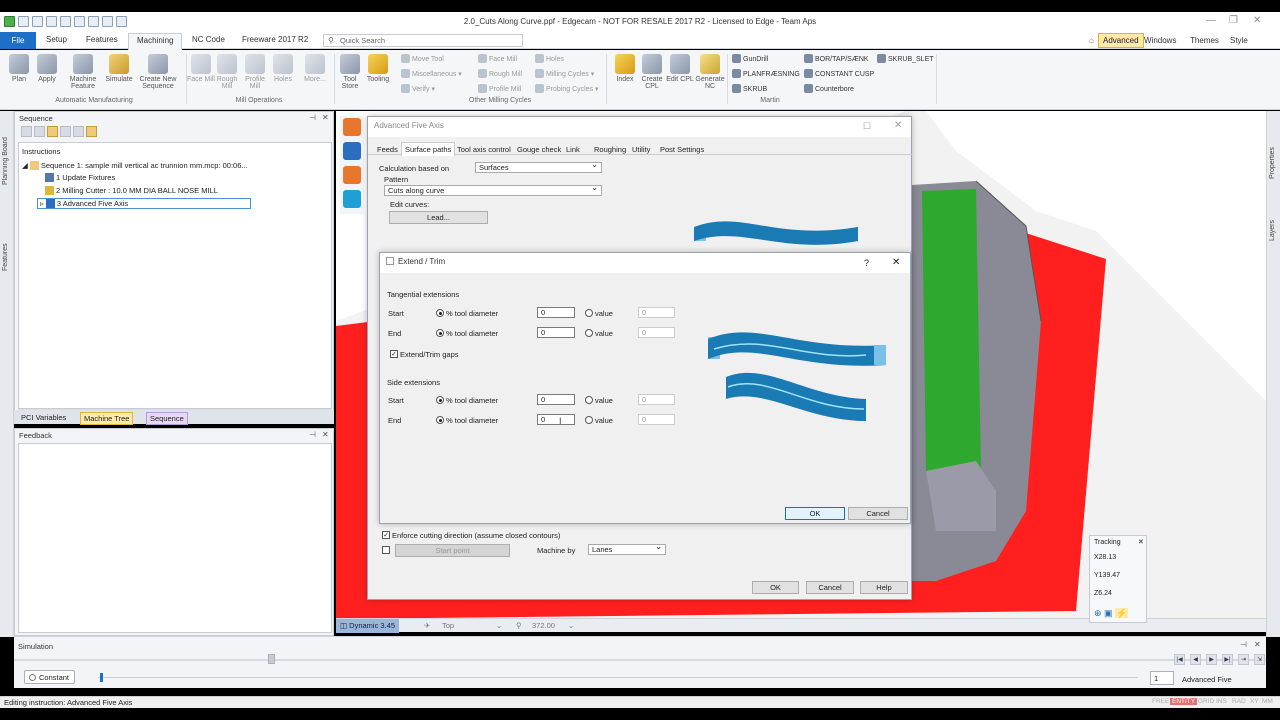 Image resolution: width=1280 pixels, height=720 pixels. Describe the element at coordinates (1211, 20) in the screenshot. I see `minimize-button: —` at that location.